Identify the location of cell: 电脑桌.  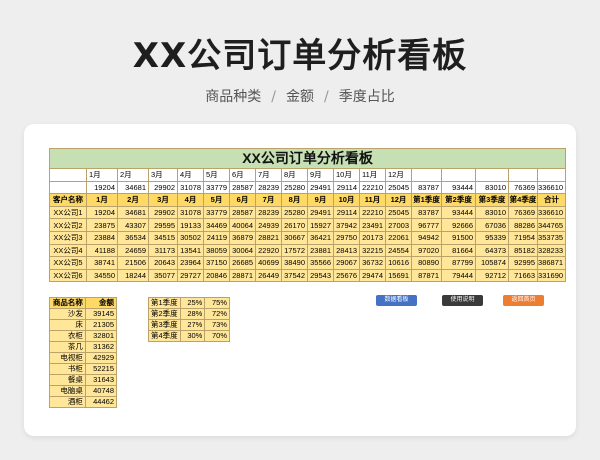
(67, 391).